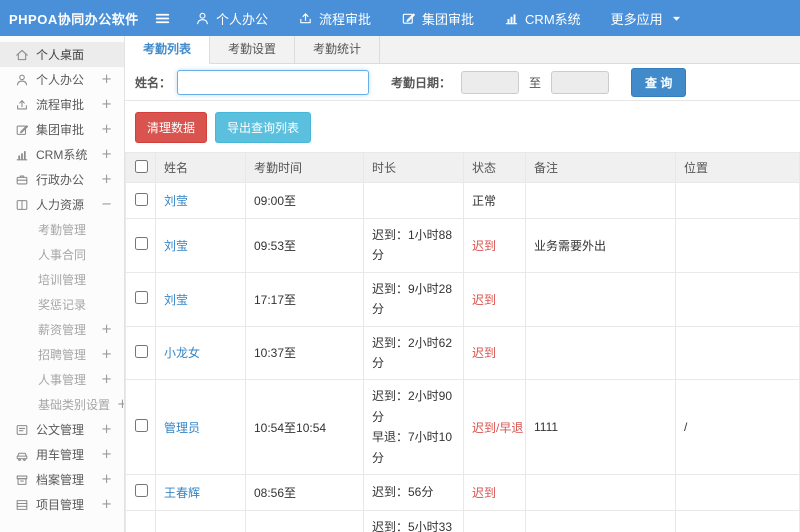 The width and height of the screenshot is (800, 532). I want to click on nav-item-crm: CRM系统, so click(542, 18).